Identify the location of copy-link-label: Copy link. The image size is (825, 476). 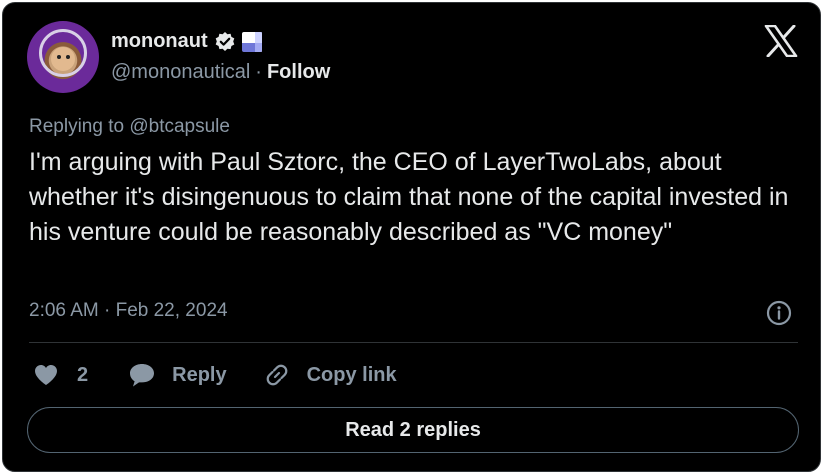
(351, 374).